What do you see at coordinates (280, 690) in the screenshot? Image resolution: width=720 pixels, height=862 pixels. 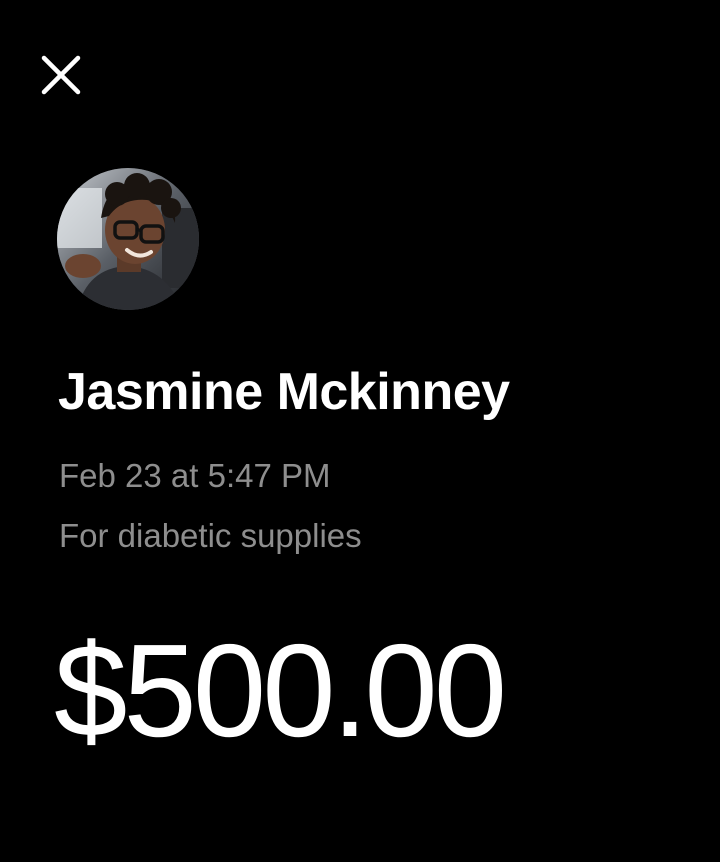 I see `transaction-amount: $500.00` at bounding box center [280, 690].